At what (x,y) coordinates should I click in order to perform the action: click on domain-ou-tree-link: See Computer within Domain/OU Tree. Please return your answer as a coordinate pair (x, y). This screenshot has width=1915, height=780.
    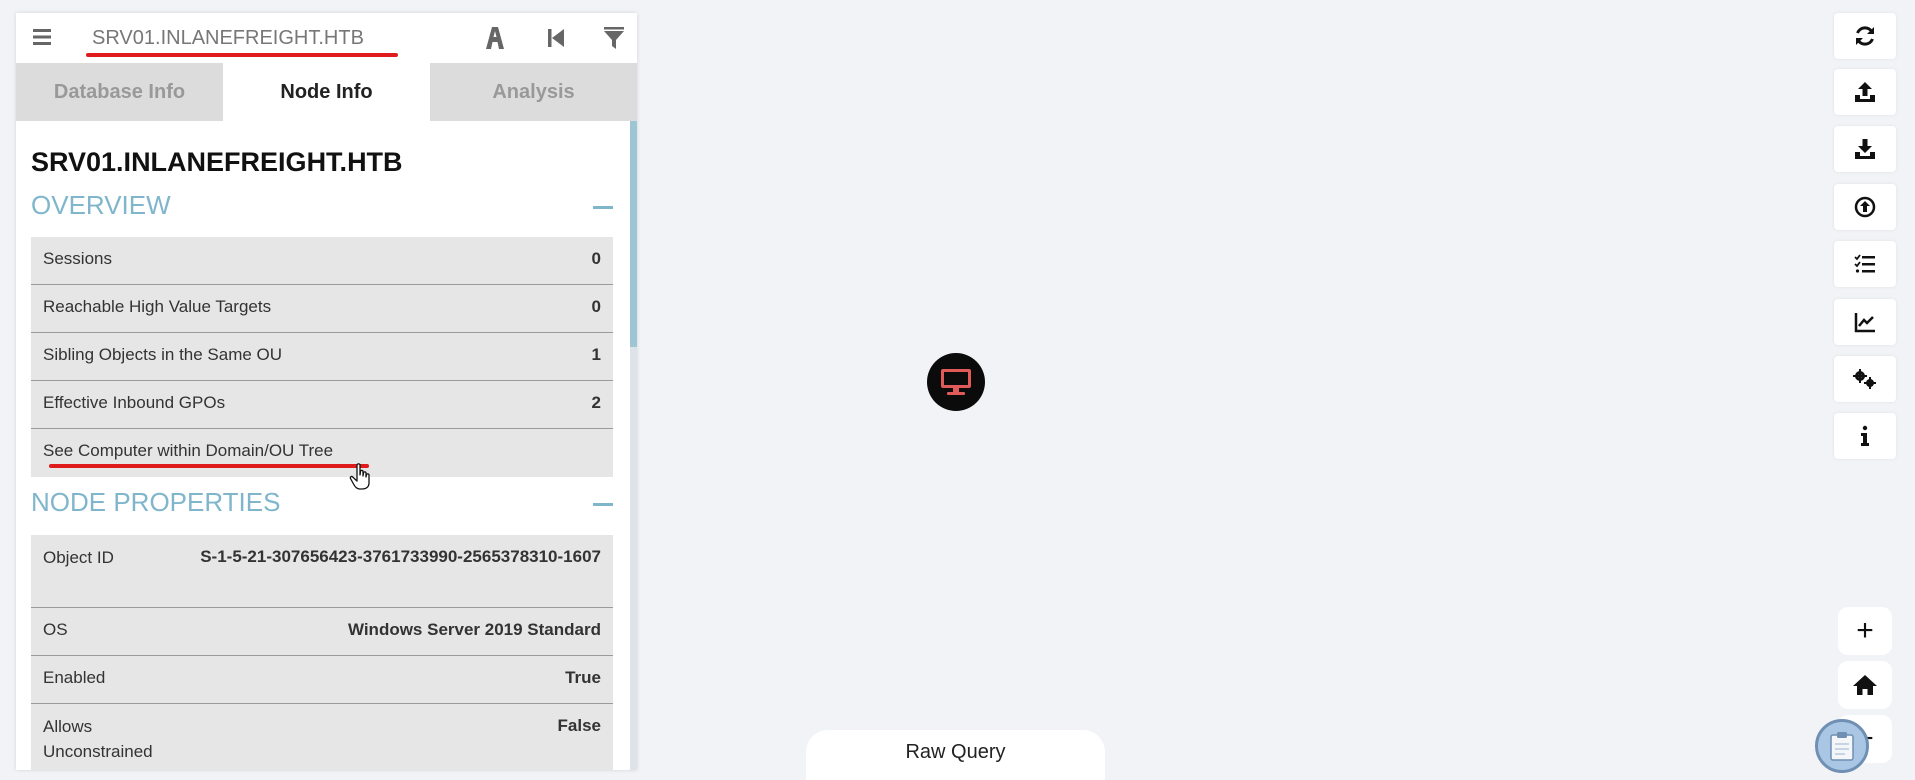
    Looking at the image, I should click on (322, 453).